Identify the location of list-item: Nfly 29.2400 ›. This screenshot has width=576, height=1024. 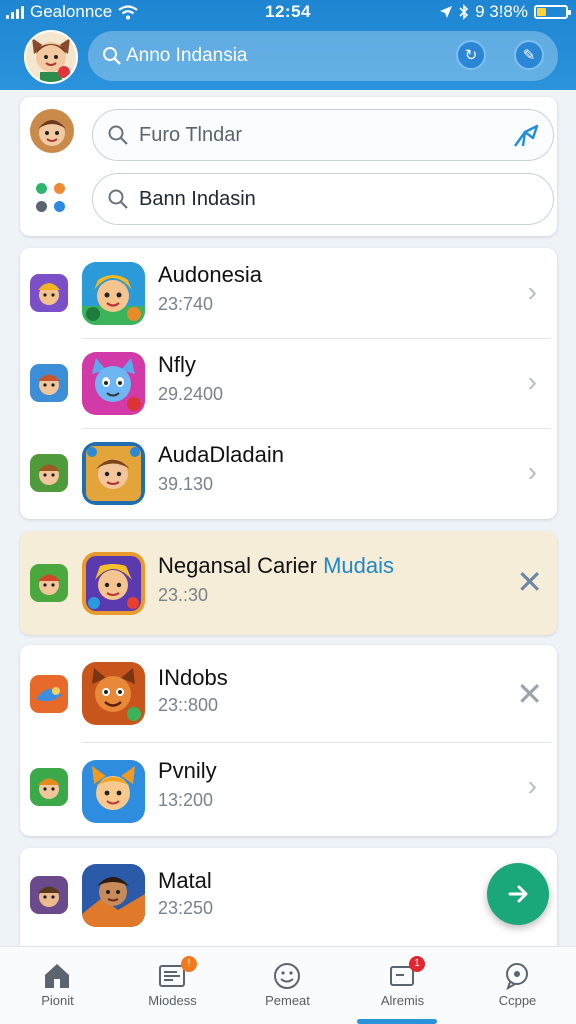
(288, 383).